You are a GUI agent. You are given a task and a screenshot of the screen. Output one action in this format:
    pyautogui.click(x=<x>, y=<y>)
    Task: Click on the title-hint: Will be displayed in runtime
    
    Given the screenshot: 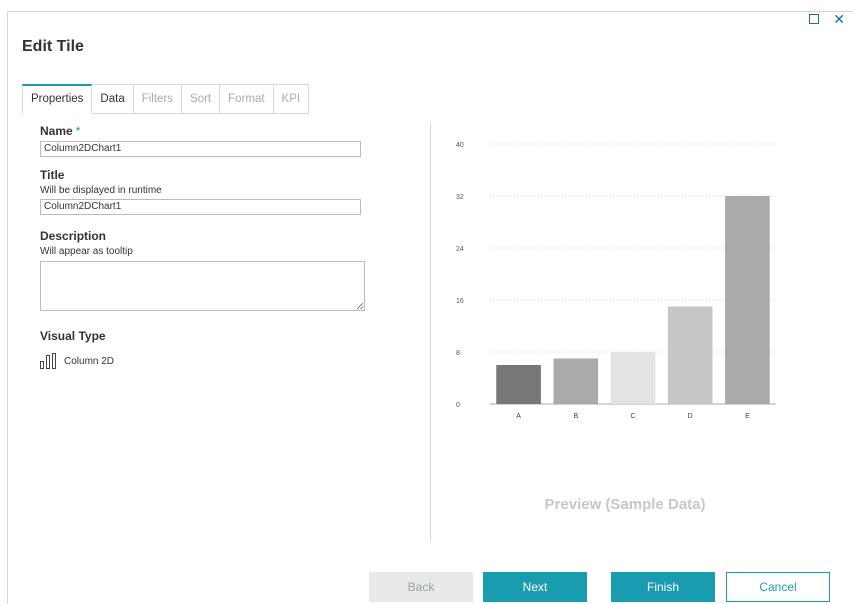 What is the action you would take?
    pyautogui.click(x=101, y=190)
    